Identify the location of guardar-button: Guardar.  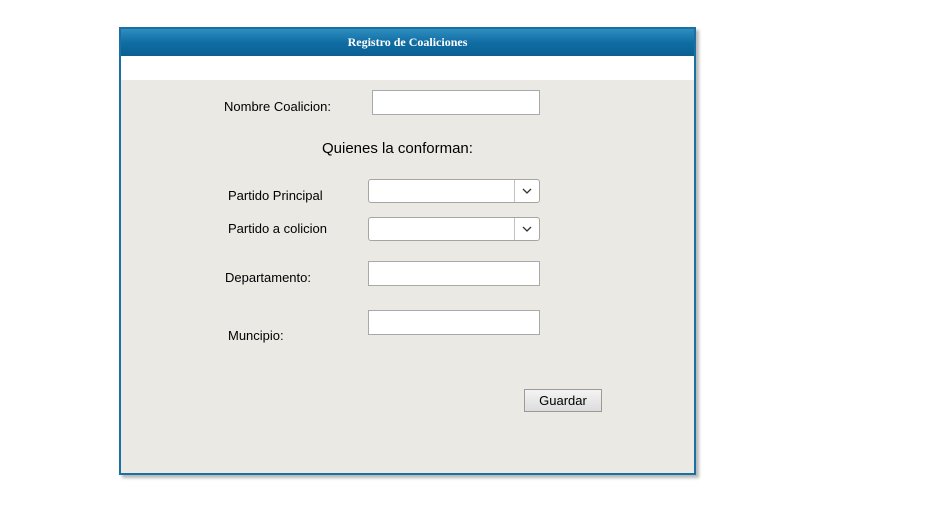
(563, 400).